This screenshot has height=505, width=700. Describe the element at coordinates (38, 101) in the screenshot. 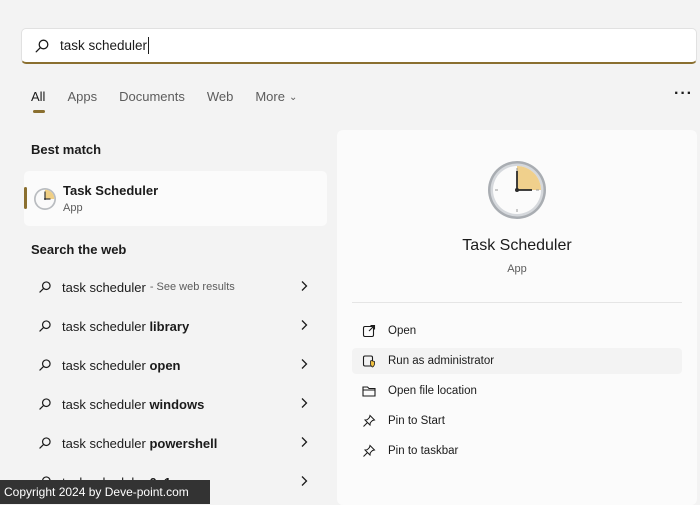

I see `tab-all: All` at that location.